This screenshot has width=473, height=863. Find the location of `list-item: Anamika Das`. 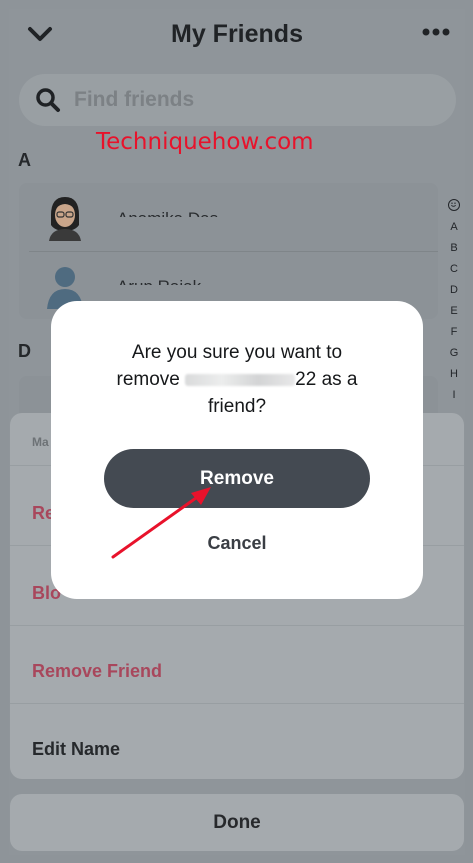

list-item: Anamika Das is located at coordinates (228, 218).